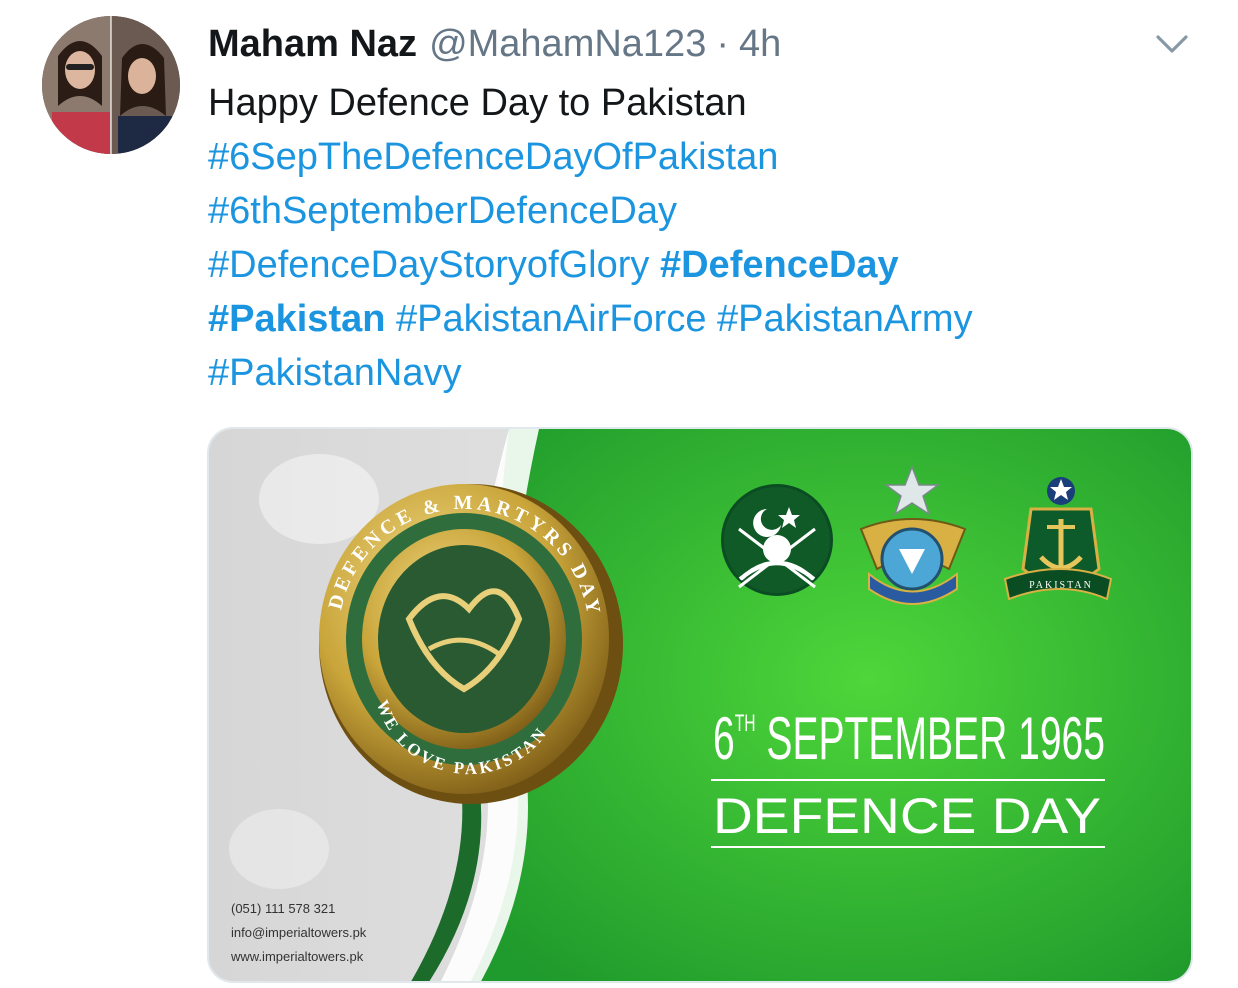 The height and width of the screenshot is (988, 1238). What do you see at coordinates (283, 908) in the screenshot?
I see `contact-phone: (051) 111 578 321` at bounding box center [283, 908].